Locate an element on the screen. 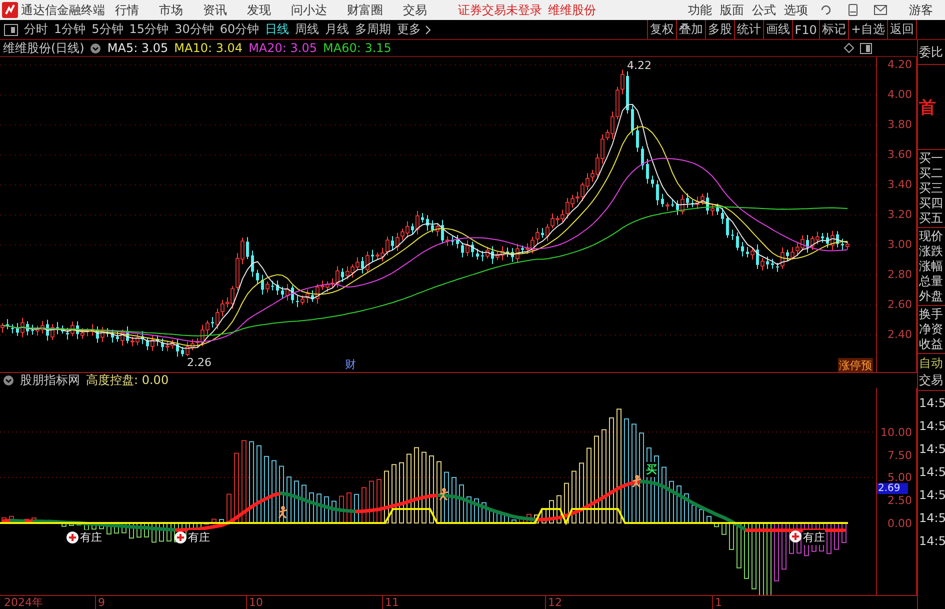 The width and height of the screenshot is (945, 609). period-tab: 30分钟 is located at coordinates (194, 29).